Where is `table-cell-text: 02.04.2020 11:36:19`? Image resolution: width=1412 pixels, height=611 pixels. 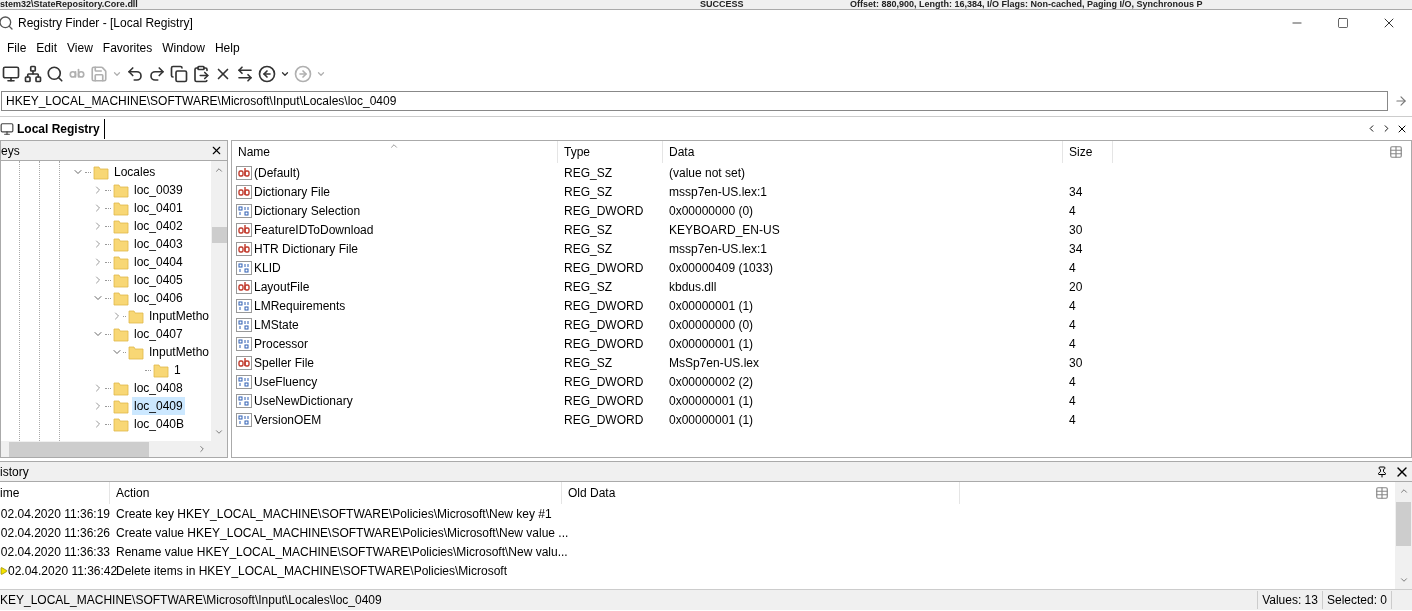 table-cell-text: 02.04.2020 11:36:19 is located at coordinates (55, 514).